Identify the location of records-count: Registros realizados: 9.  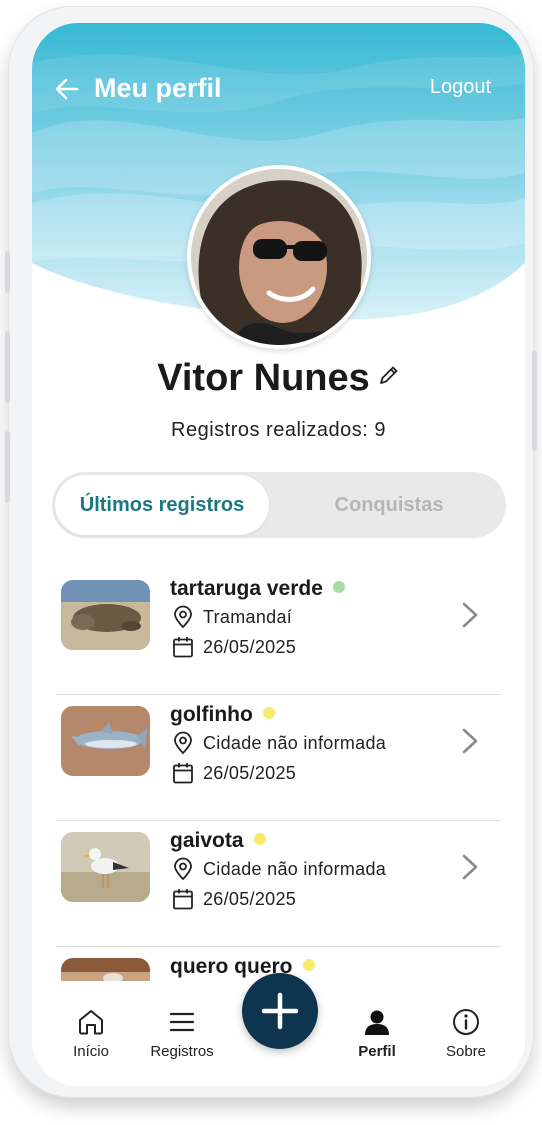
(278, 430).